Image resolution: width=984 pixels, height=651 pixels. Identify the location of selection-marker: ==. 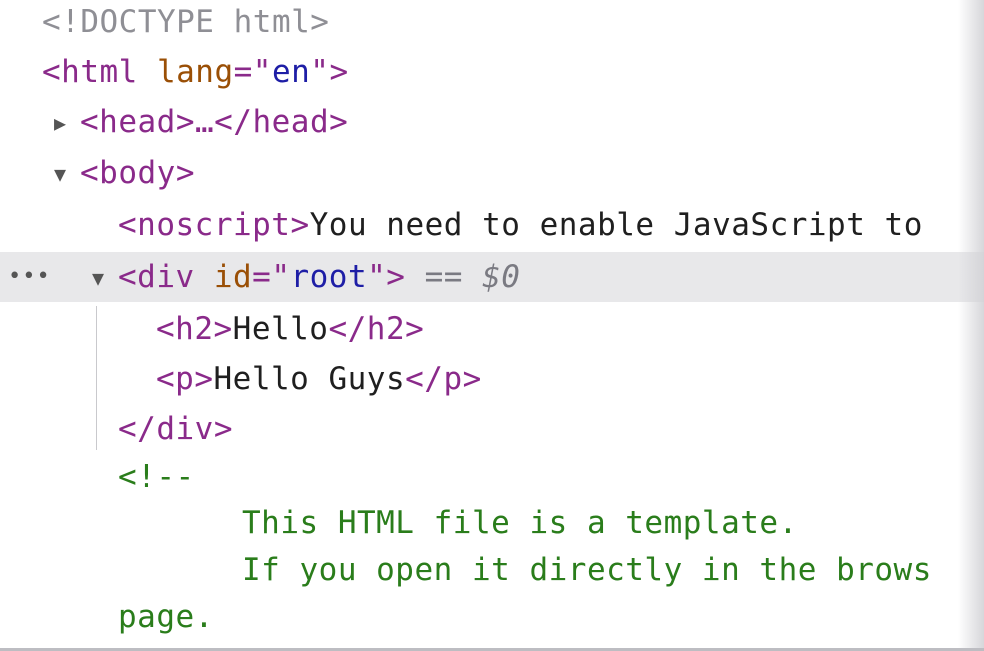
(444, 277).